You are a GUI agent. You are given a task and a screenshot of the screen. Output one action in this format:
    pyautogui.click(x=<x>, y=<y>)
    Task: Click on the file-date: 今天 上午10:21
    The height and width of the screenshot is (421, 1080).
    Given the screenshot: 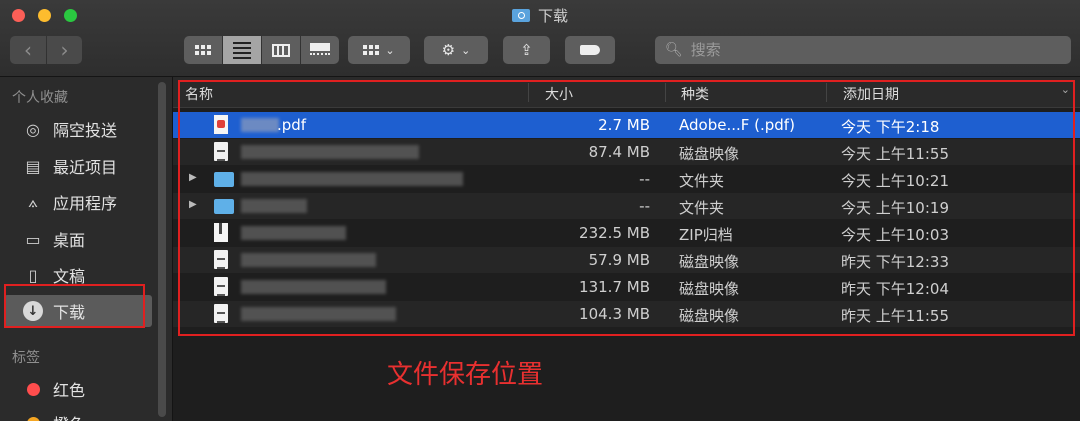 What is the action you would take?
    pyautogui.click(x=895, y=181)
    